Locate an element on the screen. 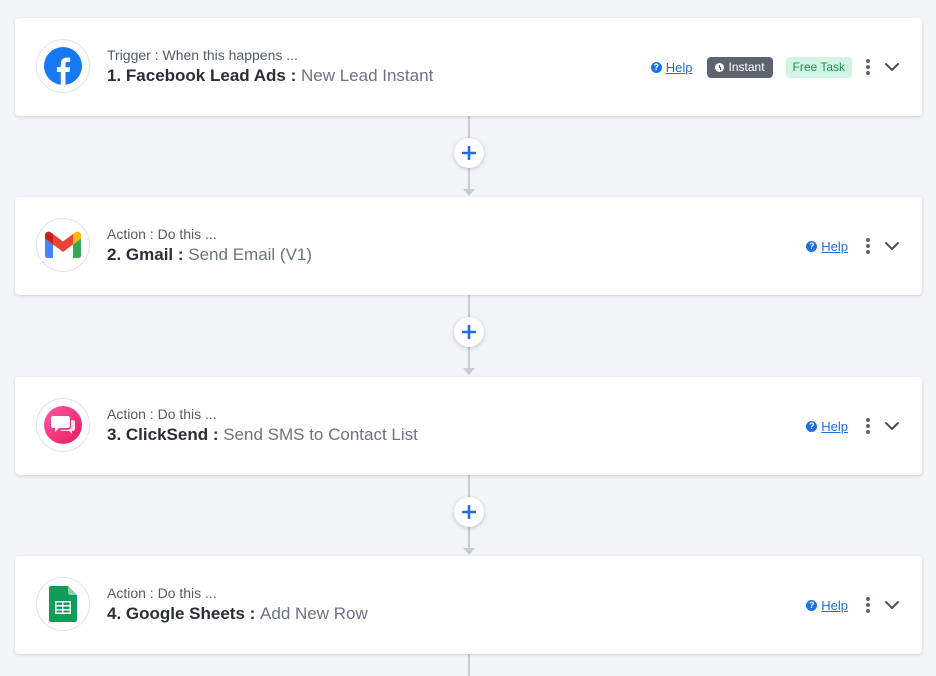 Image resolution: width=936 pixels, height=676 pixels. step-title: 2. Gmail : Send Email (V1) is located at coordinates (209, 255).